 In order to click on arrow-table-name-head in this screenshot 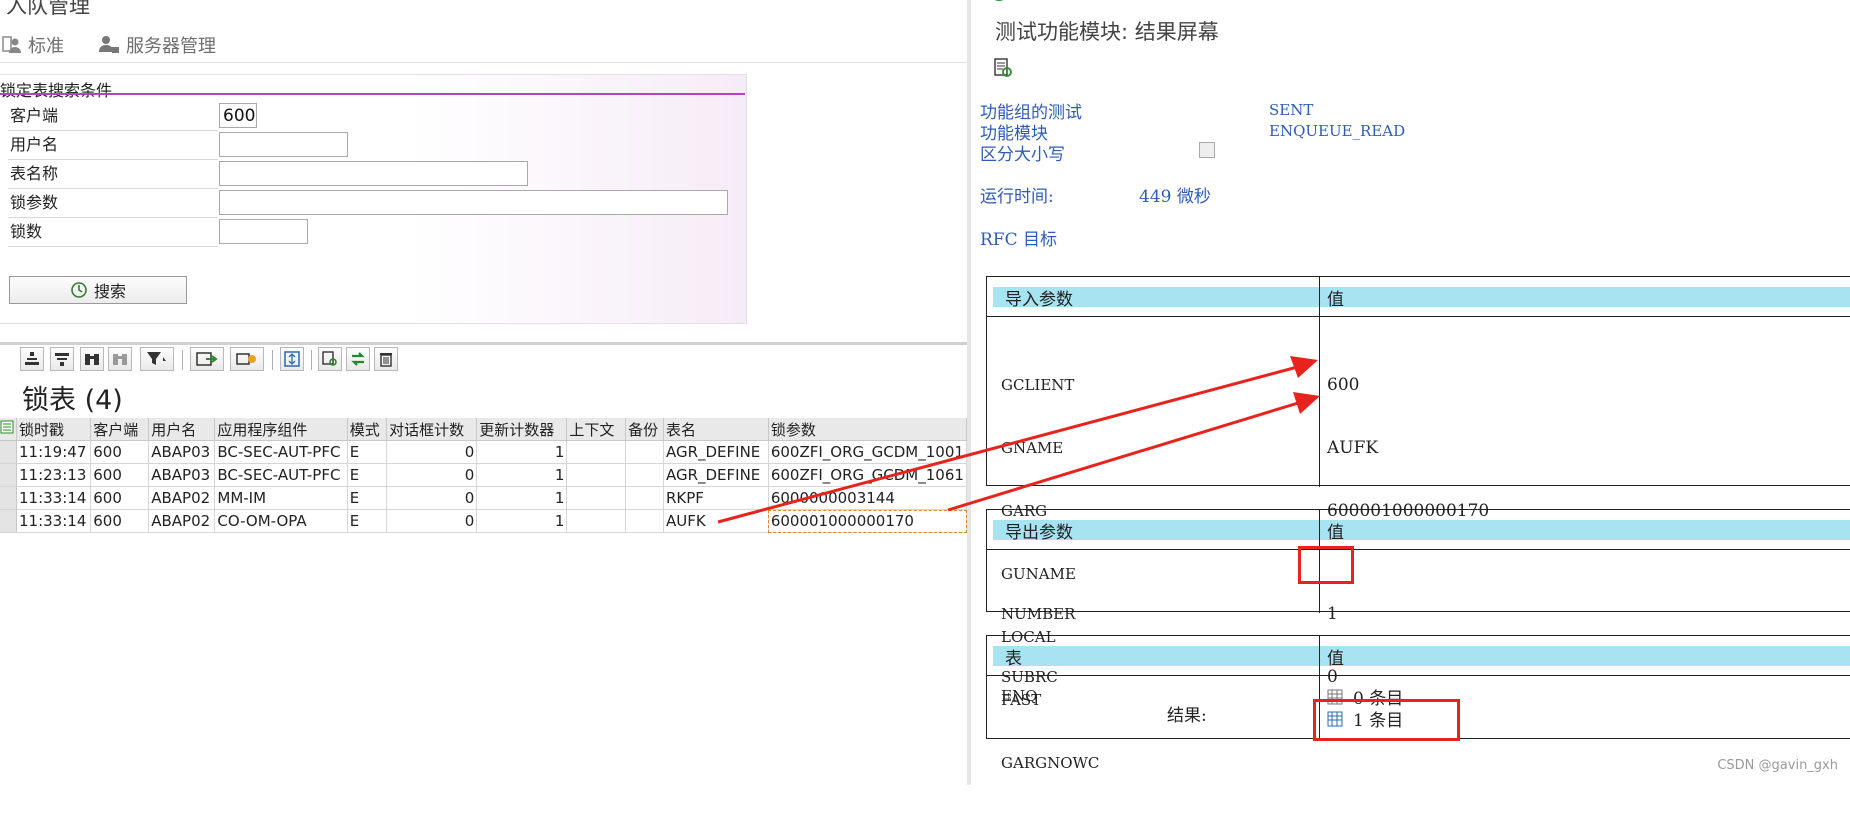, I will do `click(1304, 367)`.